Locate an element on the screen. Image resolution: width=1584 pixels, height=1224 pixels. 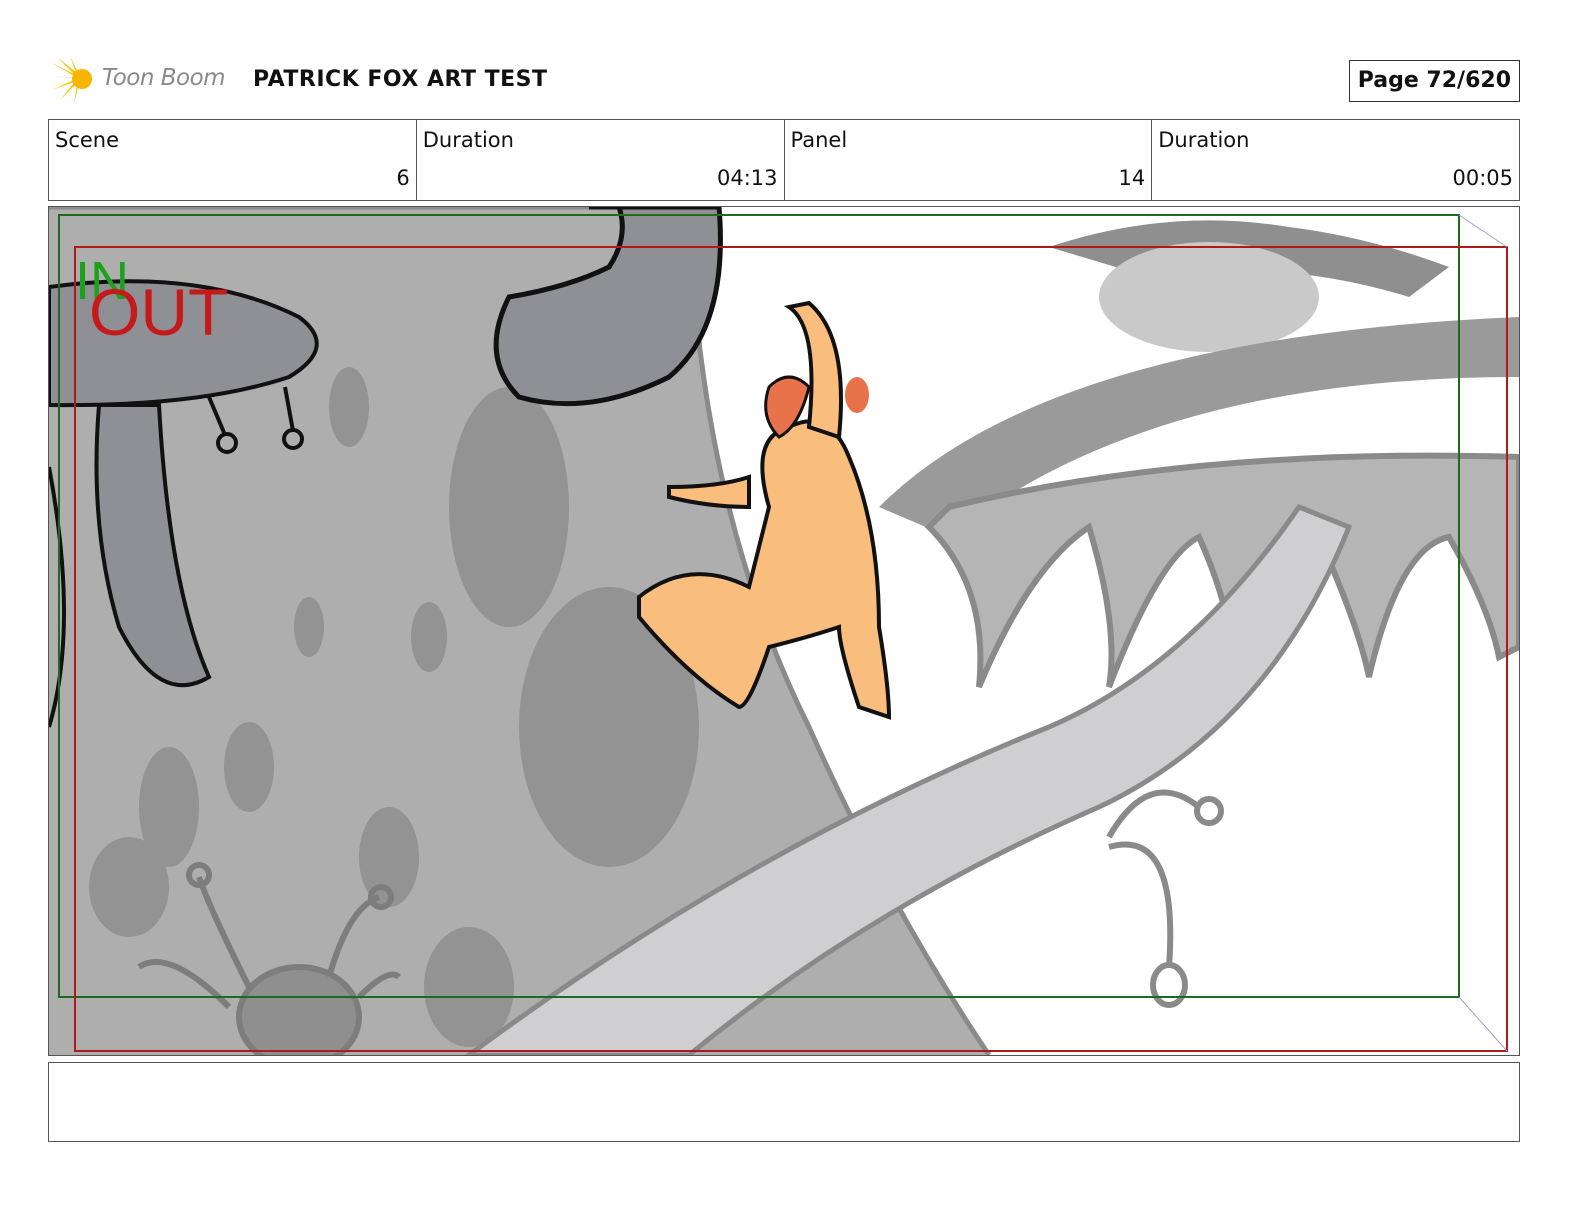
panel-cell: Panel 14 is located at coordinates (967, 160).